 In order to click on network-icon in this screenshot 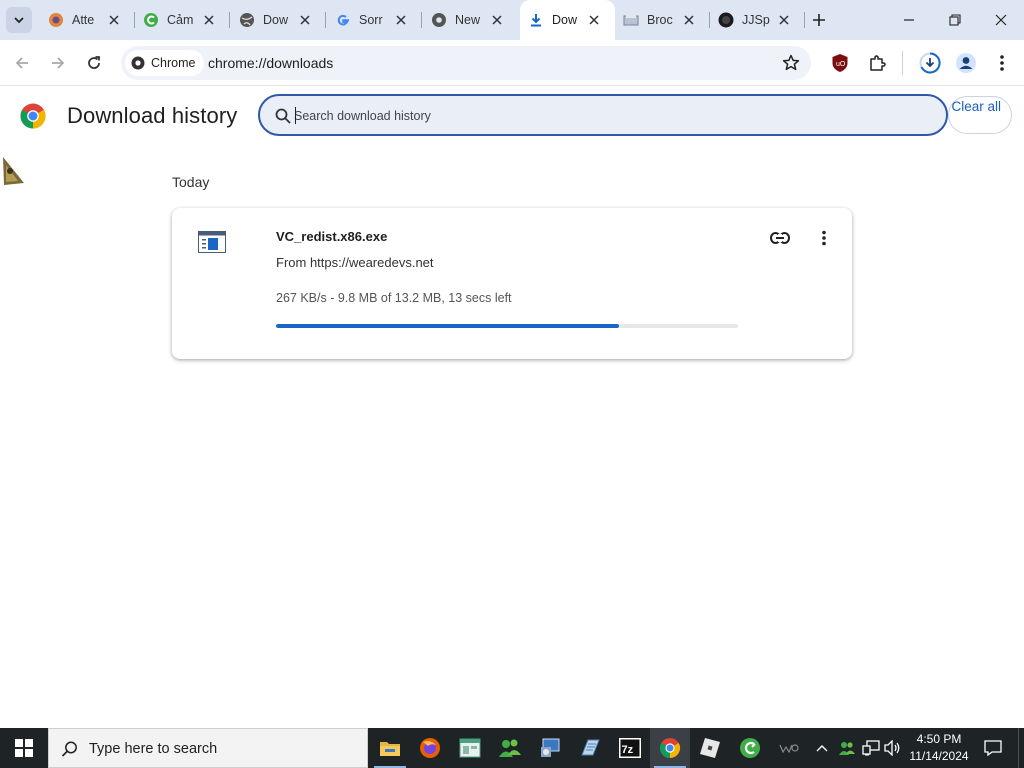, I will do `click(871, 748)`.